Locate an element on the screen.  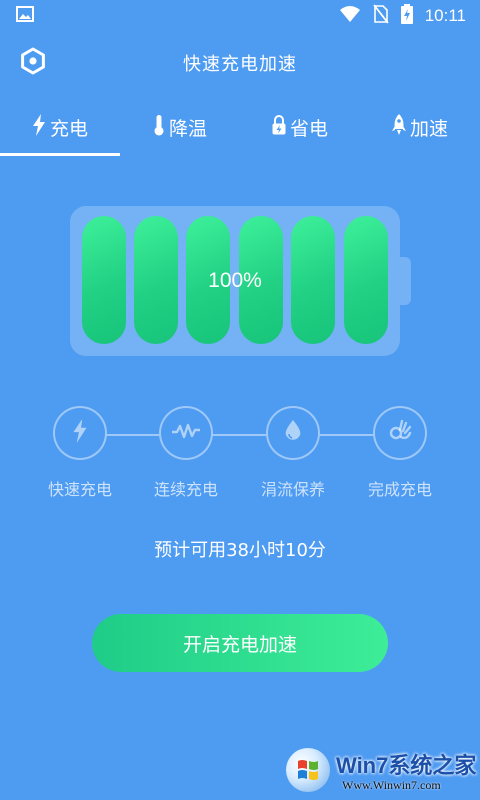
tab-cooling: 降温 is located at coordinates (180, 127).